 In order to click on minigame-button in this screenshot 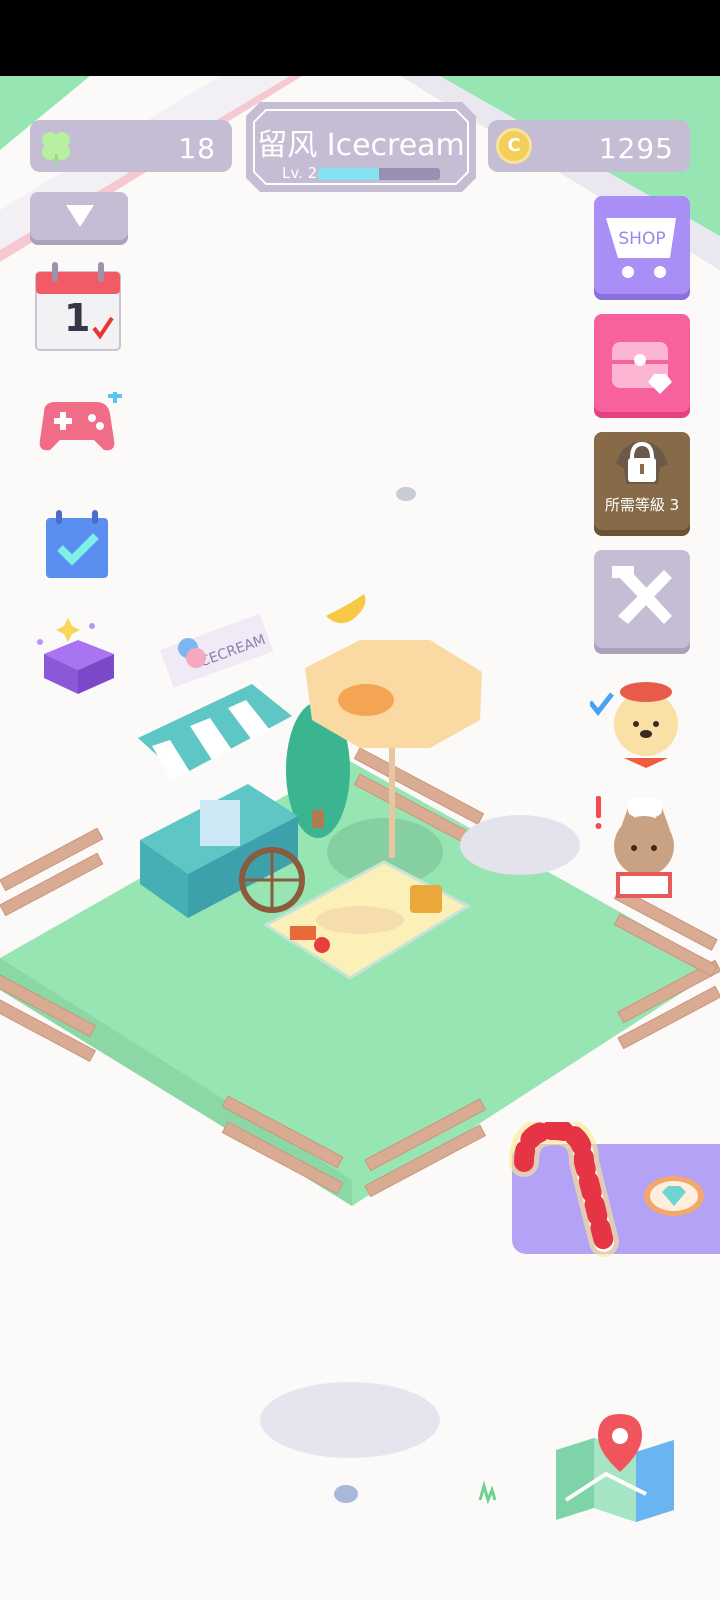, I will do `click(79, 435)`.